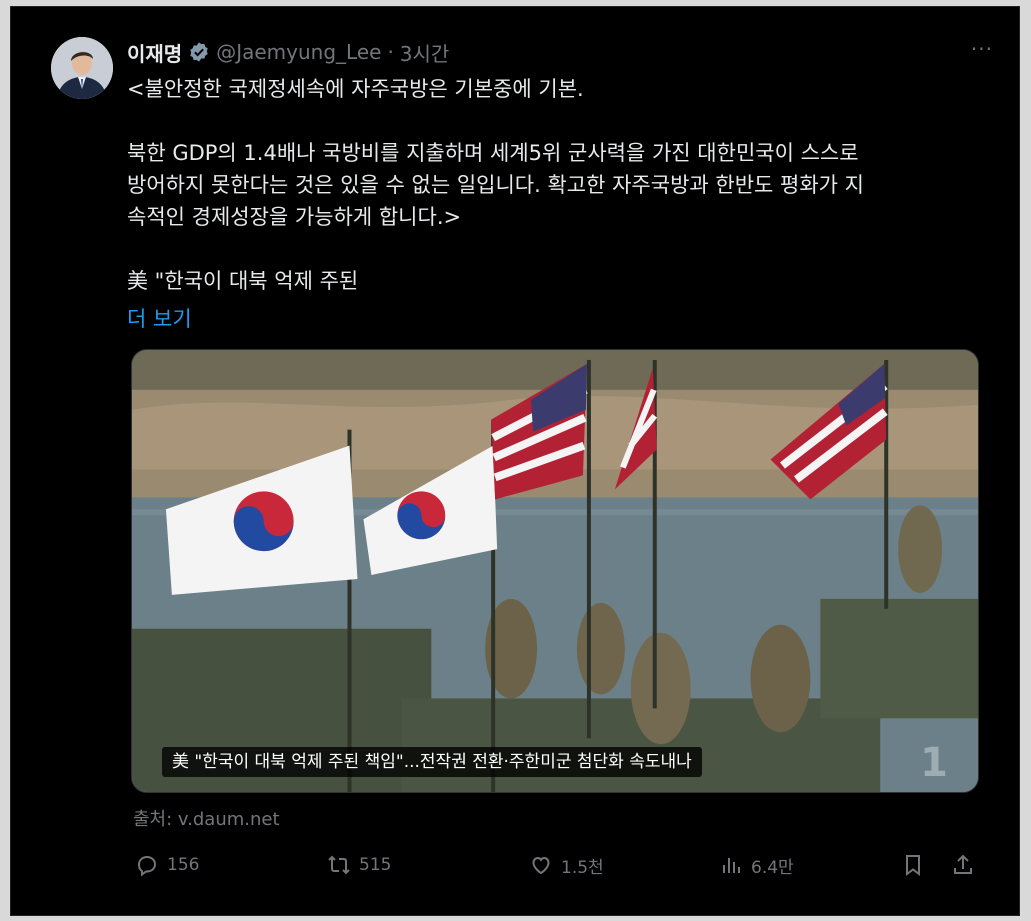 Image resolution: width=1031 pixels, height=921 pixels. Describe the element at coordinates (934, 763) in the screenshot. I see `svg-text: 1` at that location.